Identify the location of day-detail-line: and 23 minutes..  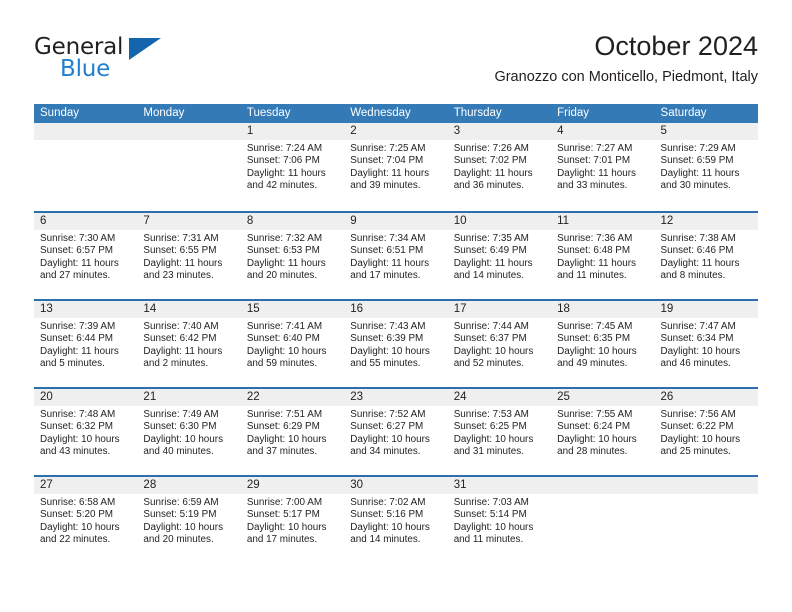
(178, 275).